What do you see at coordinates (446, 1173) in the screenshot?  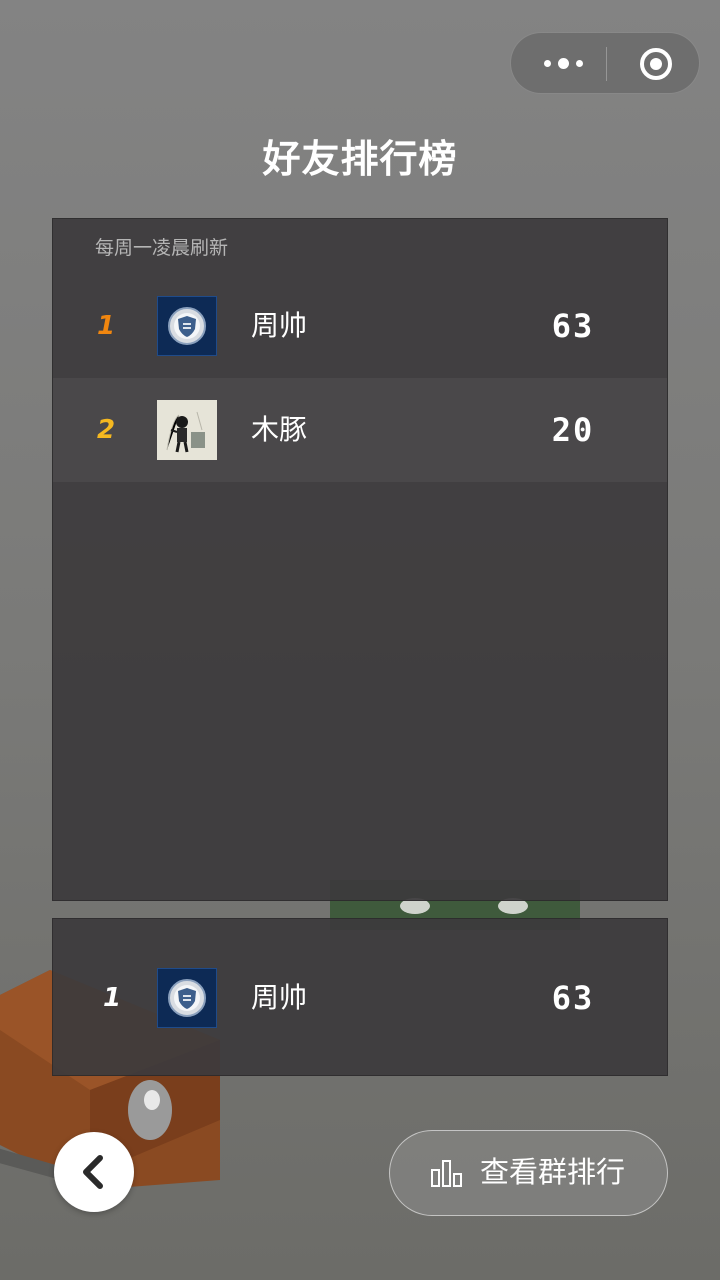 I see `bar-chart-icon` at bounding box center [446, 1173].